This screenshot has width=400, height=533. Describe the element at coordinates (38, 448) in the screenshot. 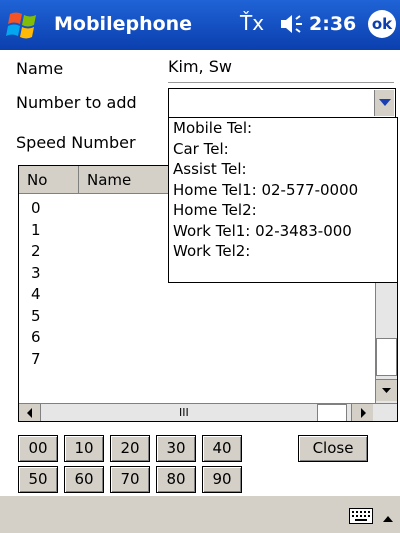

I see `jump-button-00: 00` at that location.